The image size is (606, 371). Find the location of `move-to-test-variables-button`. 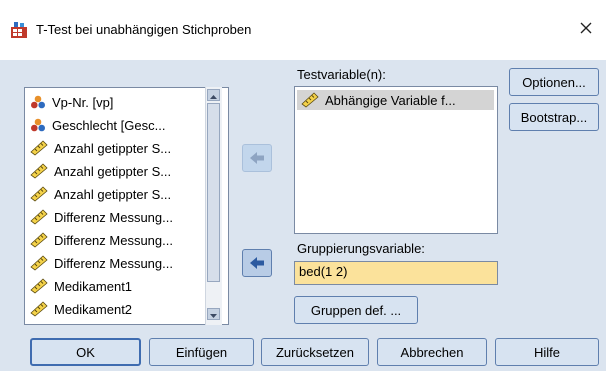

move-to-test-variables-button is located at coordinates (257, 158).